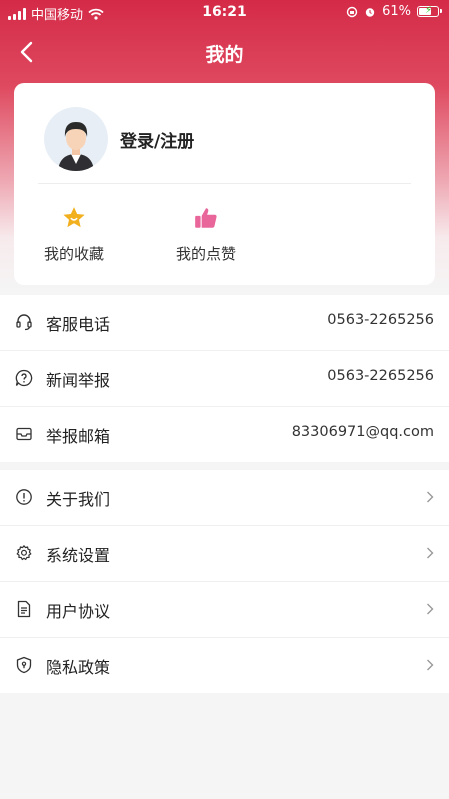 The width and height of the screenshot is (449, 799). Describe the element at coordinates (429, 11) in the screenshot. I see `battery-icon: ⚡` at that location.